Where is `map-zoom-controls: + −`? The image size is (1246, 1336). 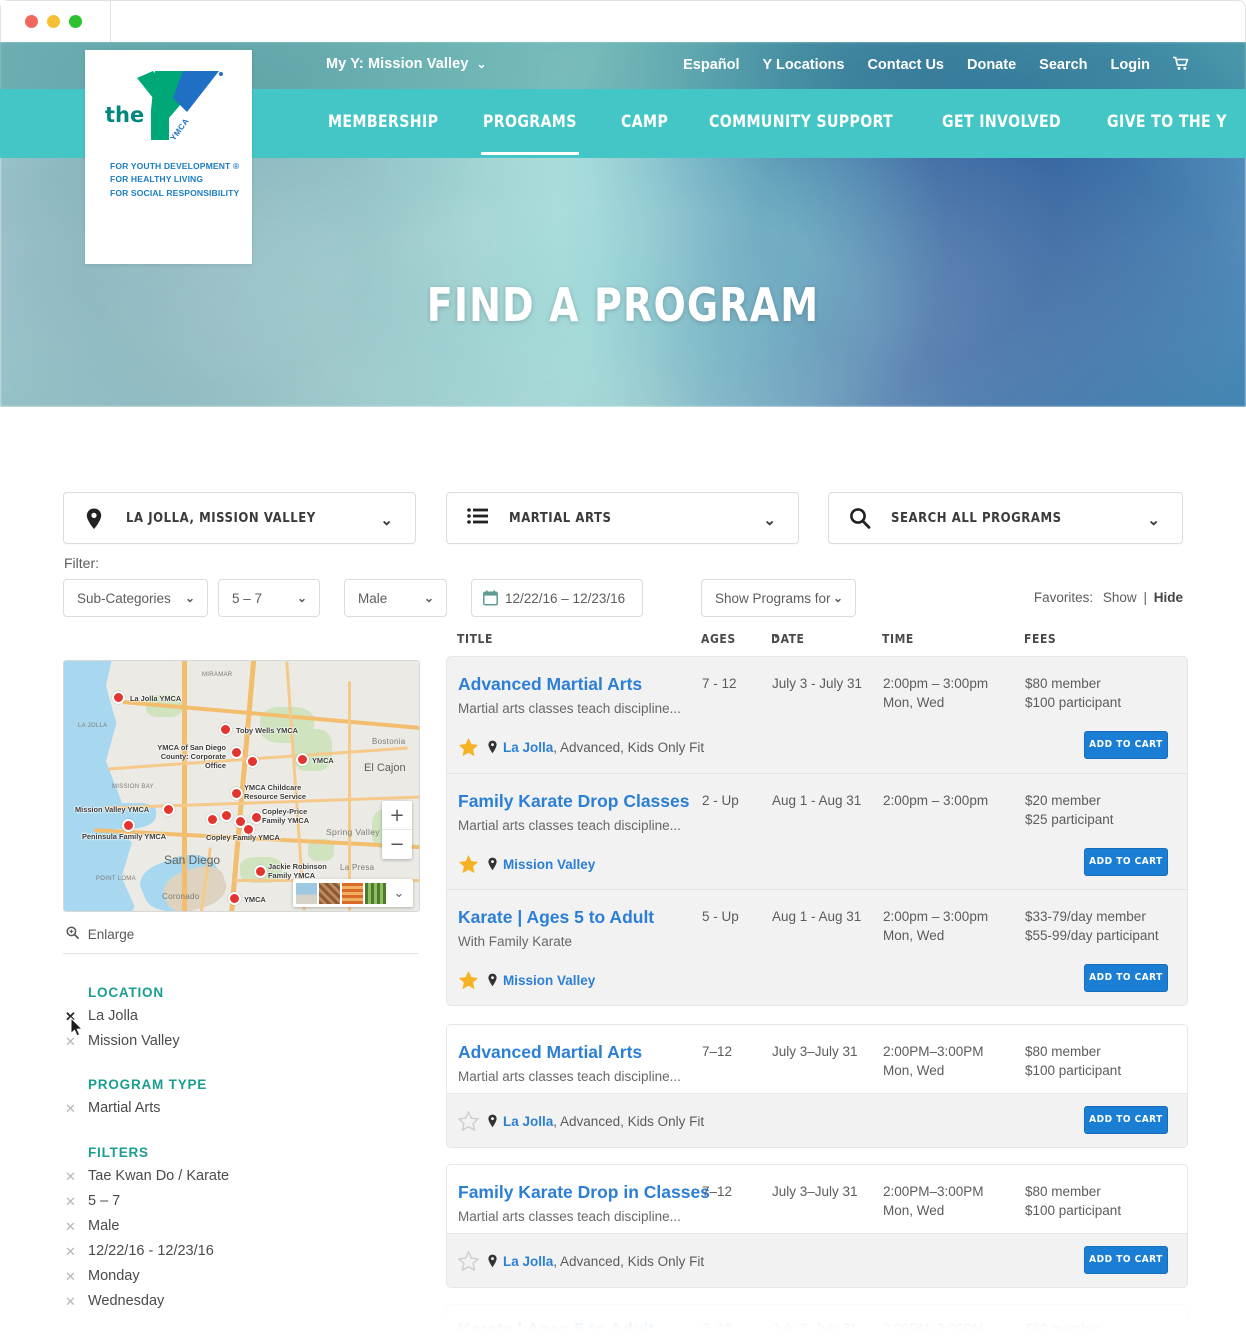 map-zoom-controls: + − is located at coordinates (397, 830).